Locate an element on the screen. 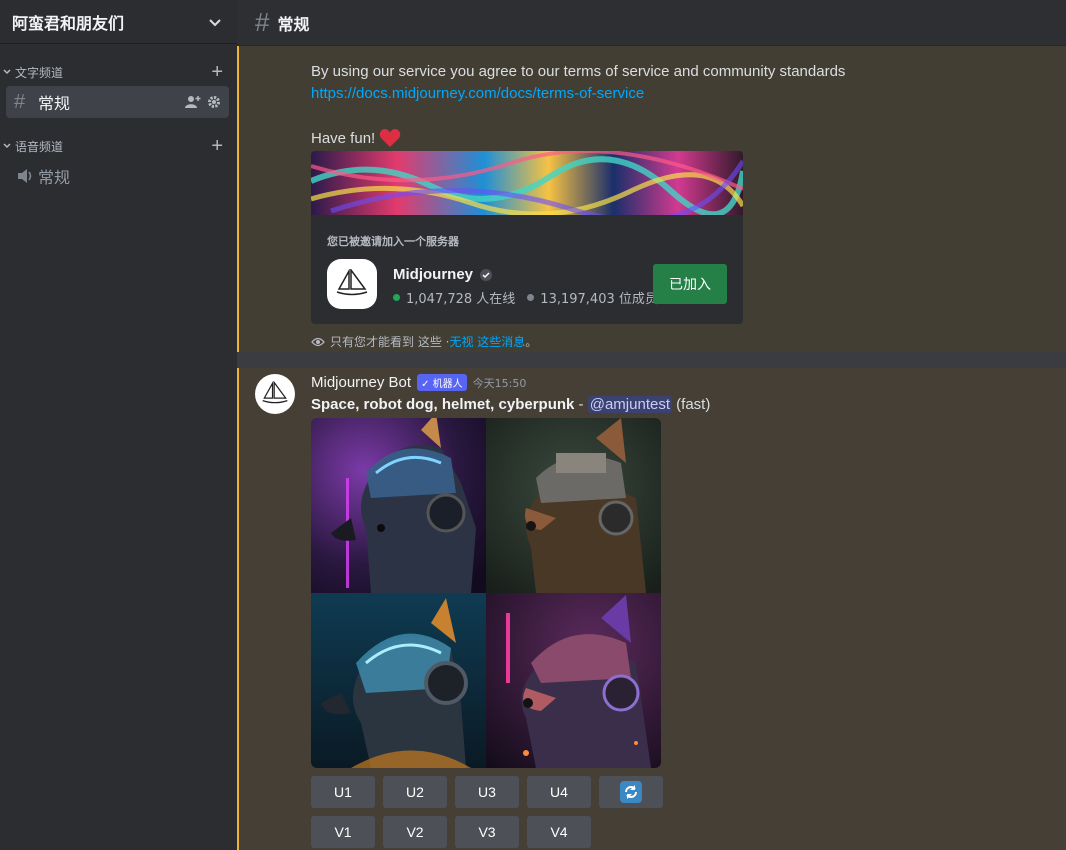 This screenshot has height=850, width=1066. have-fun-text: Have fun! is located at coordinates (343, 138).